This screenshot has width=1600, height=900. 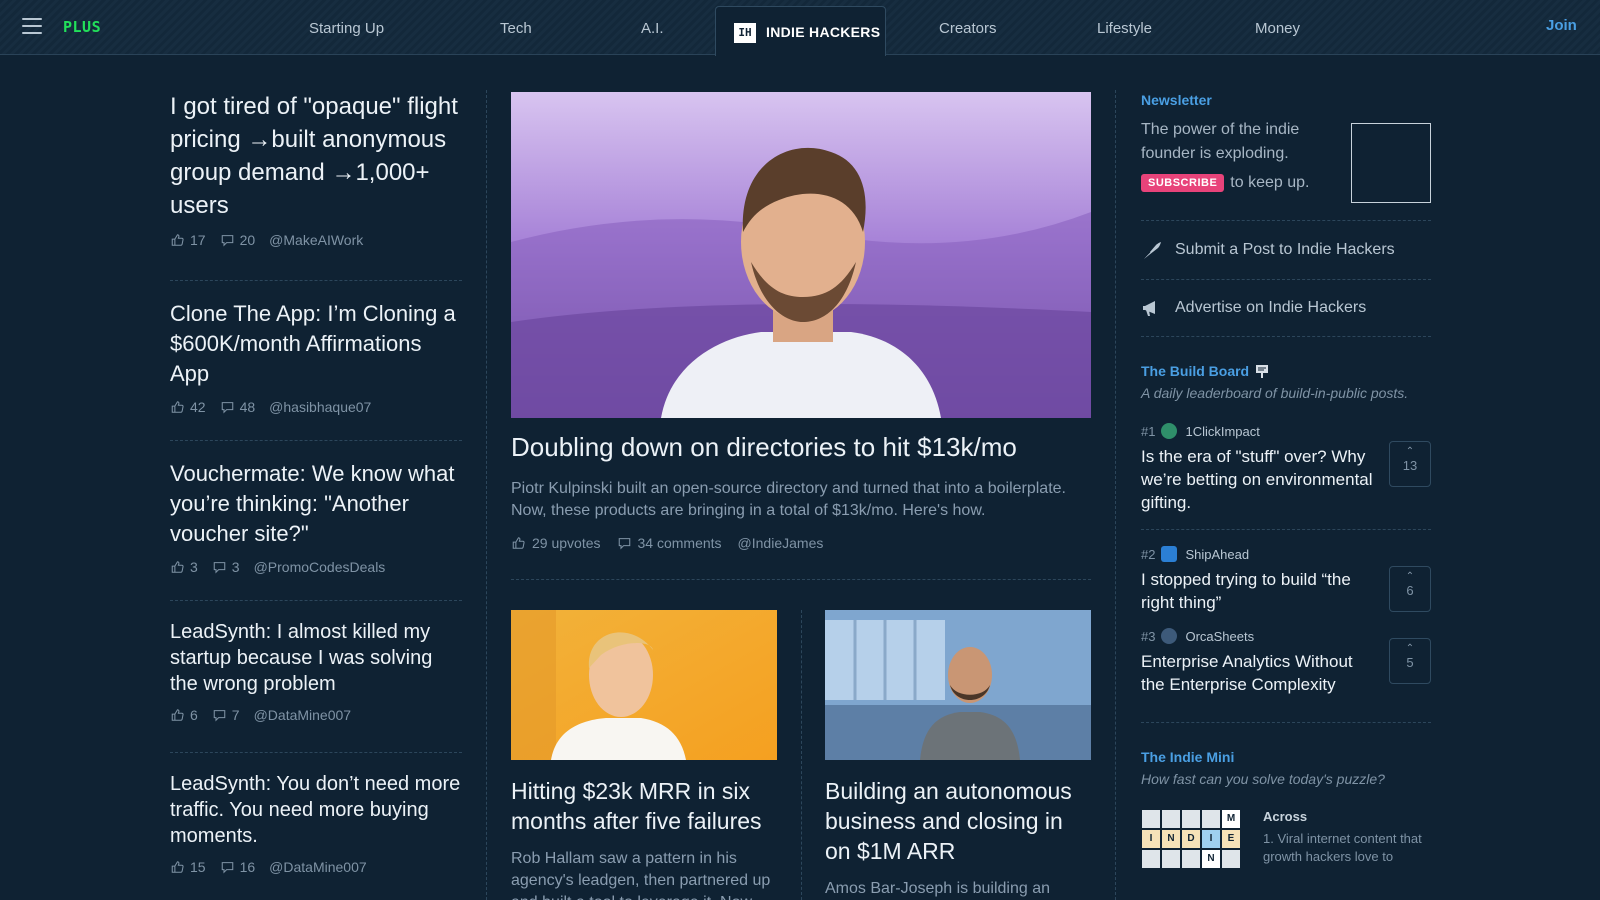 I want to click on product-name: 1ClickImpact, so click(x=1222, y=431).